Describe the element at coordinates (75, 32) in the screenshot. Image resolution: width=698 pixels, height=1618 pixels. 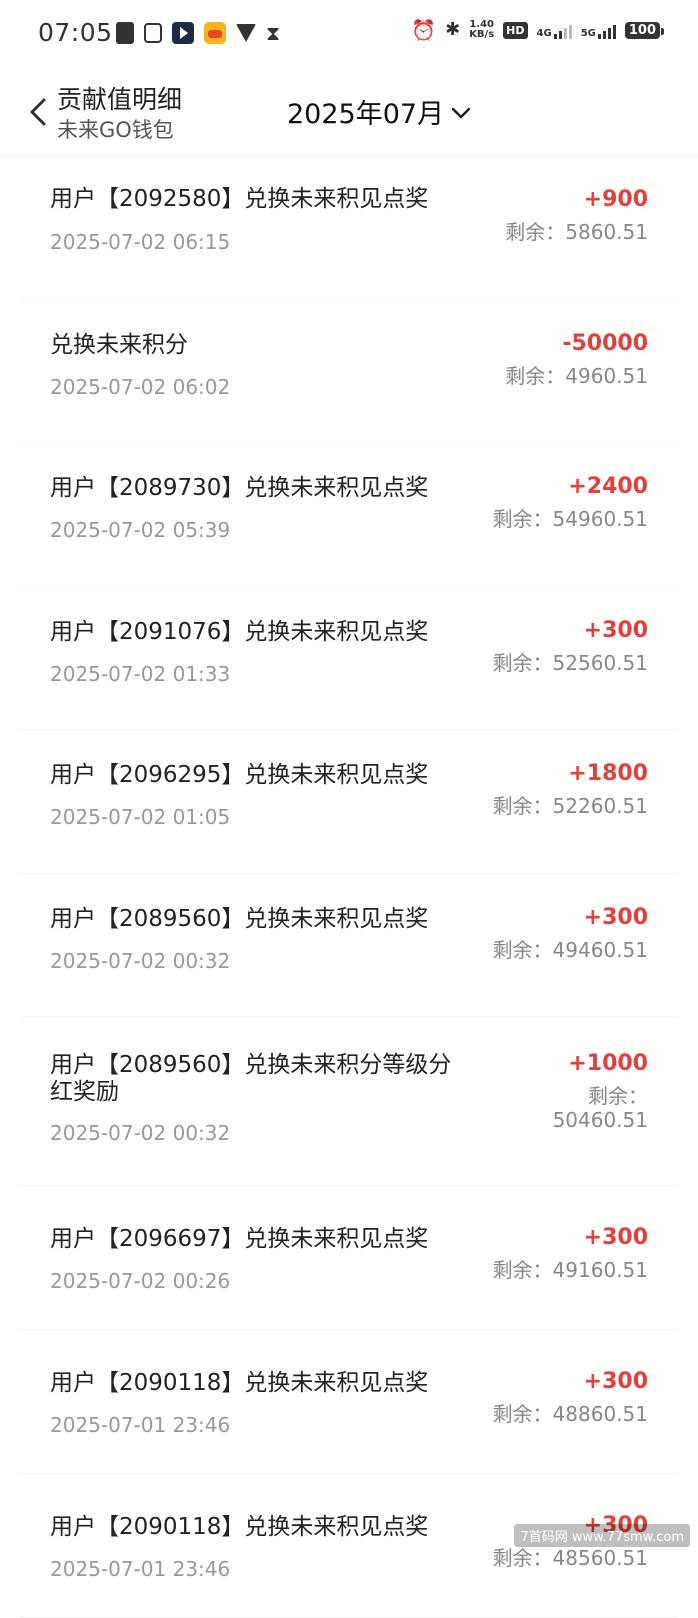
I see `status-time: 07:05` at that location.